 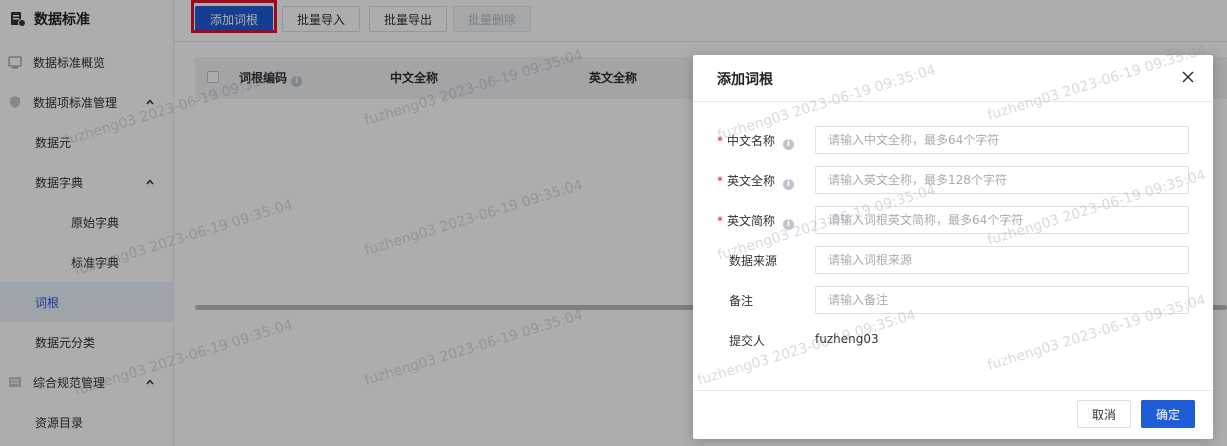 I want to click on dialog-footer-divider, so click(x=953, y=390).